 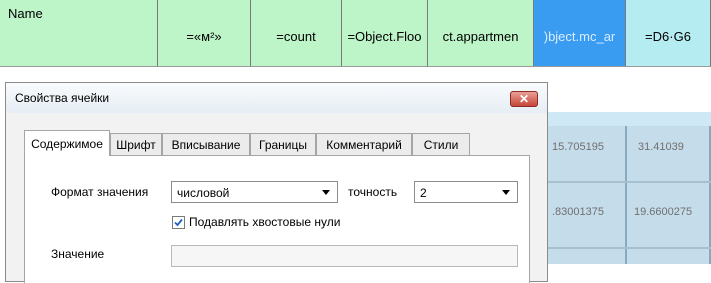 I want to click on tab-content: Содержимое, so click(x=67, y=143).